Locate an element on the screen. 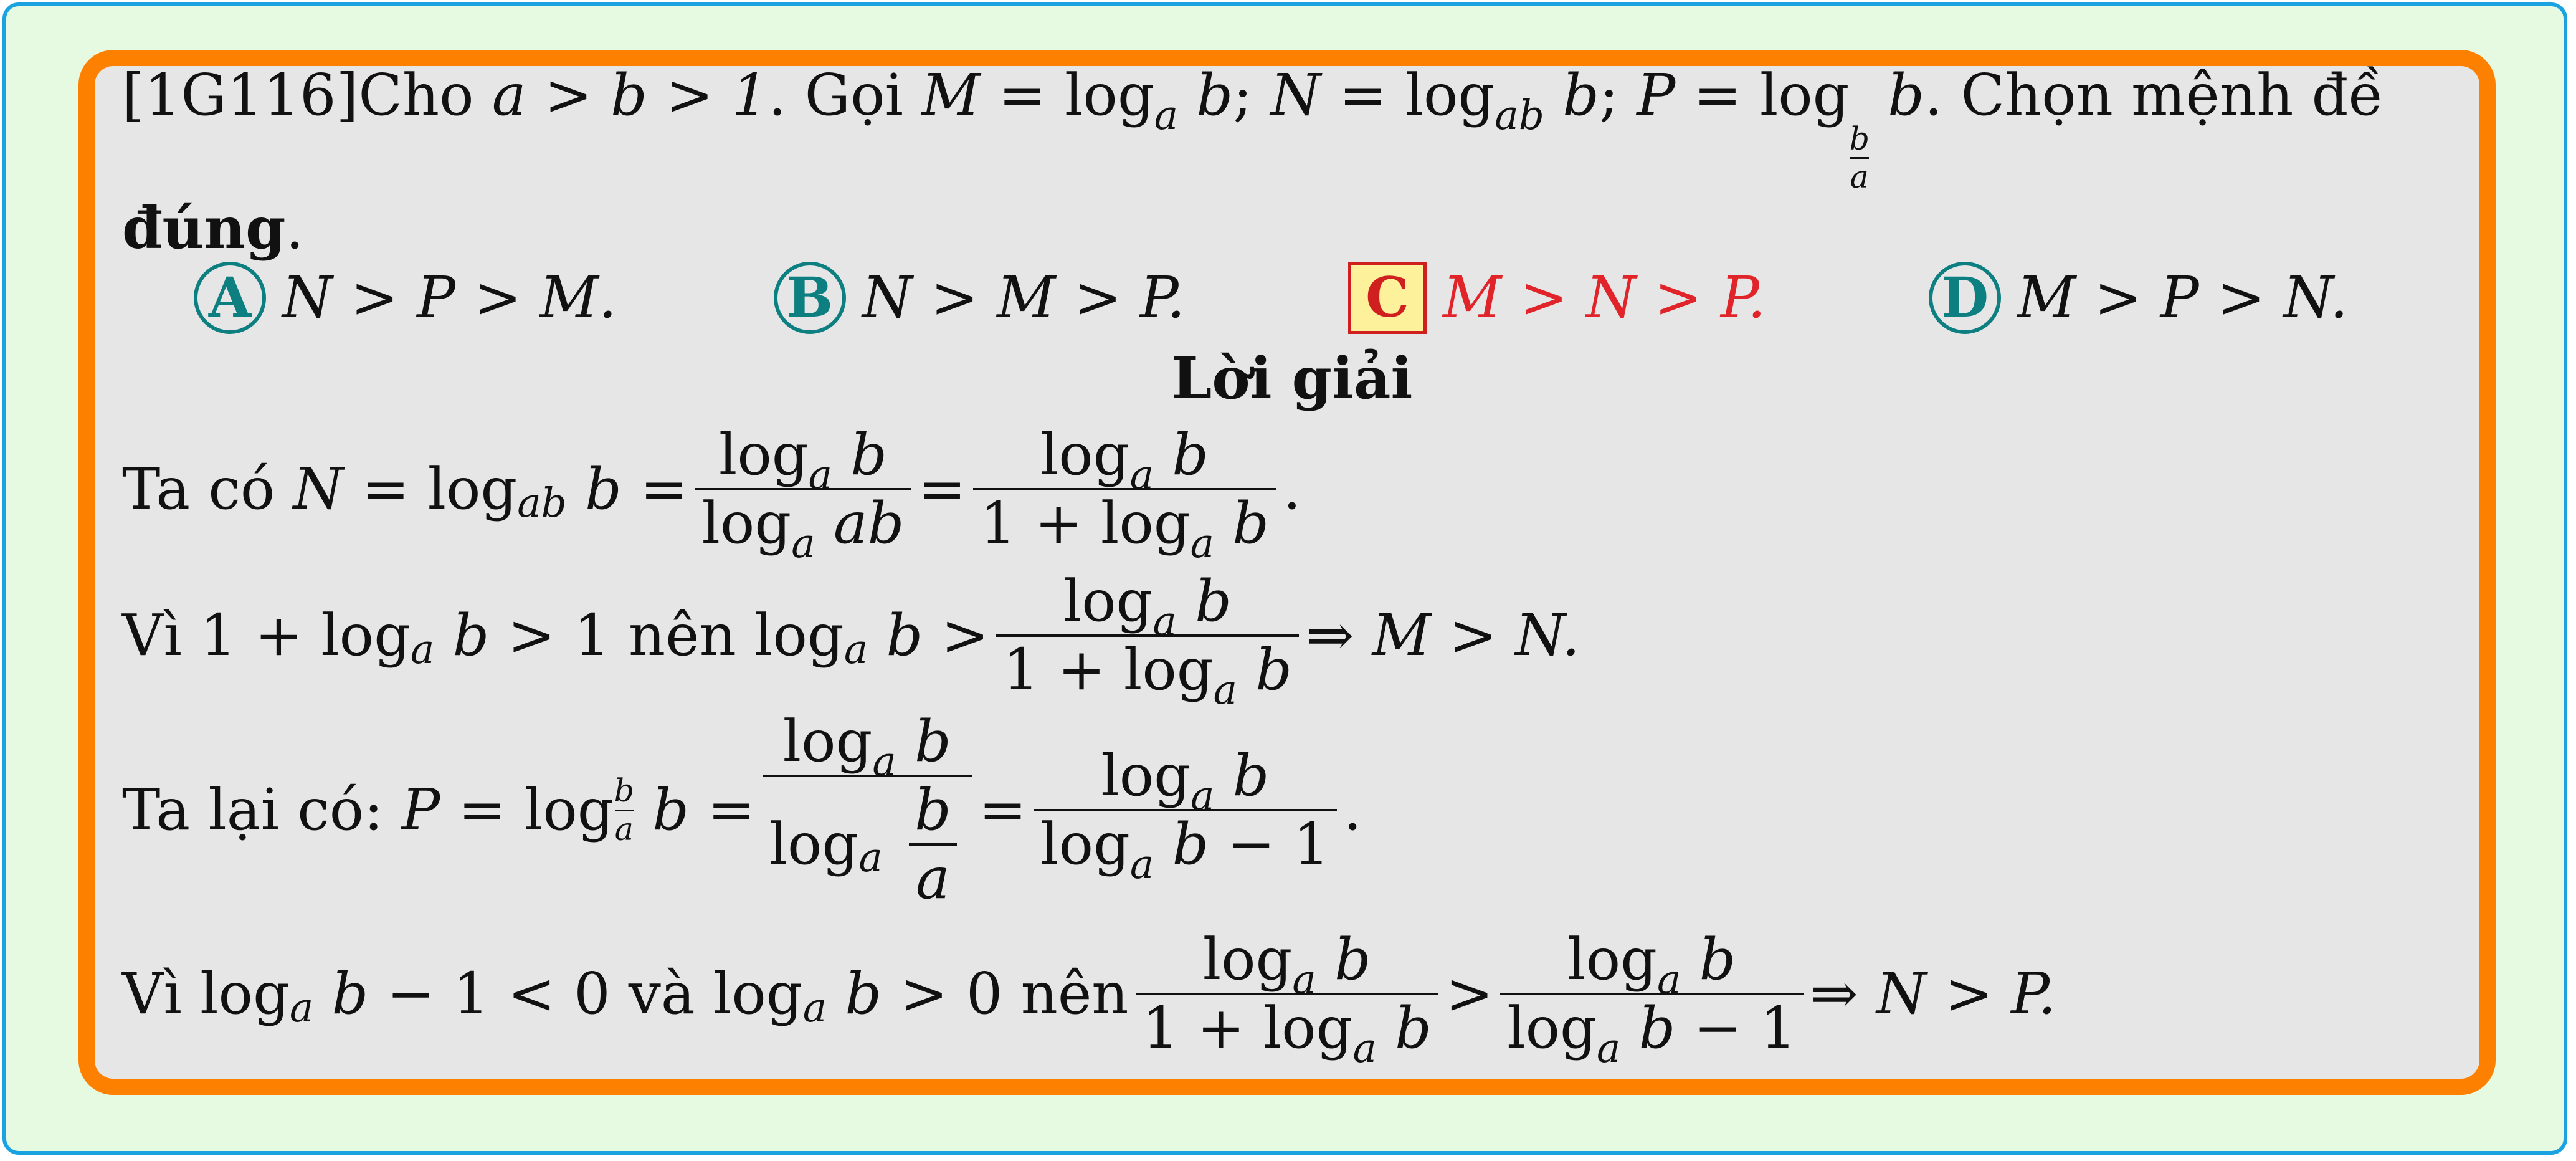 The height and width of the screenshot is (1161, 2576). question-goi: . Gọi is located at coordinates (835, 95).